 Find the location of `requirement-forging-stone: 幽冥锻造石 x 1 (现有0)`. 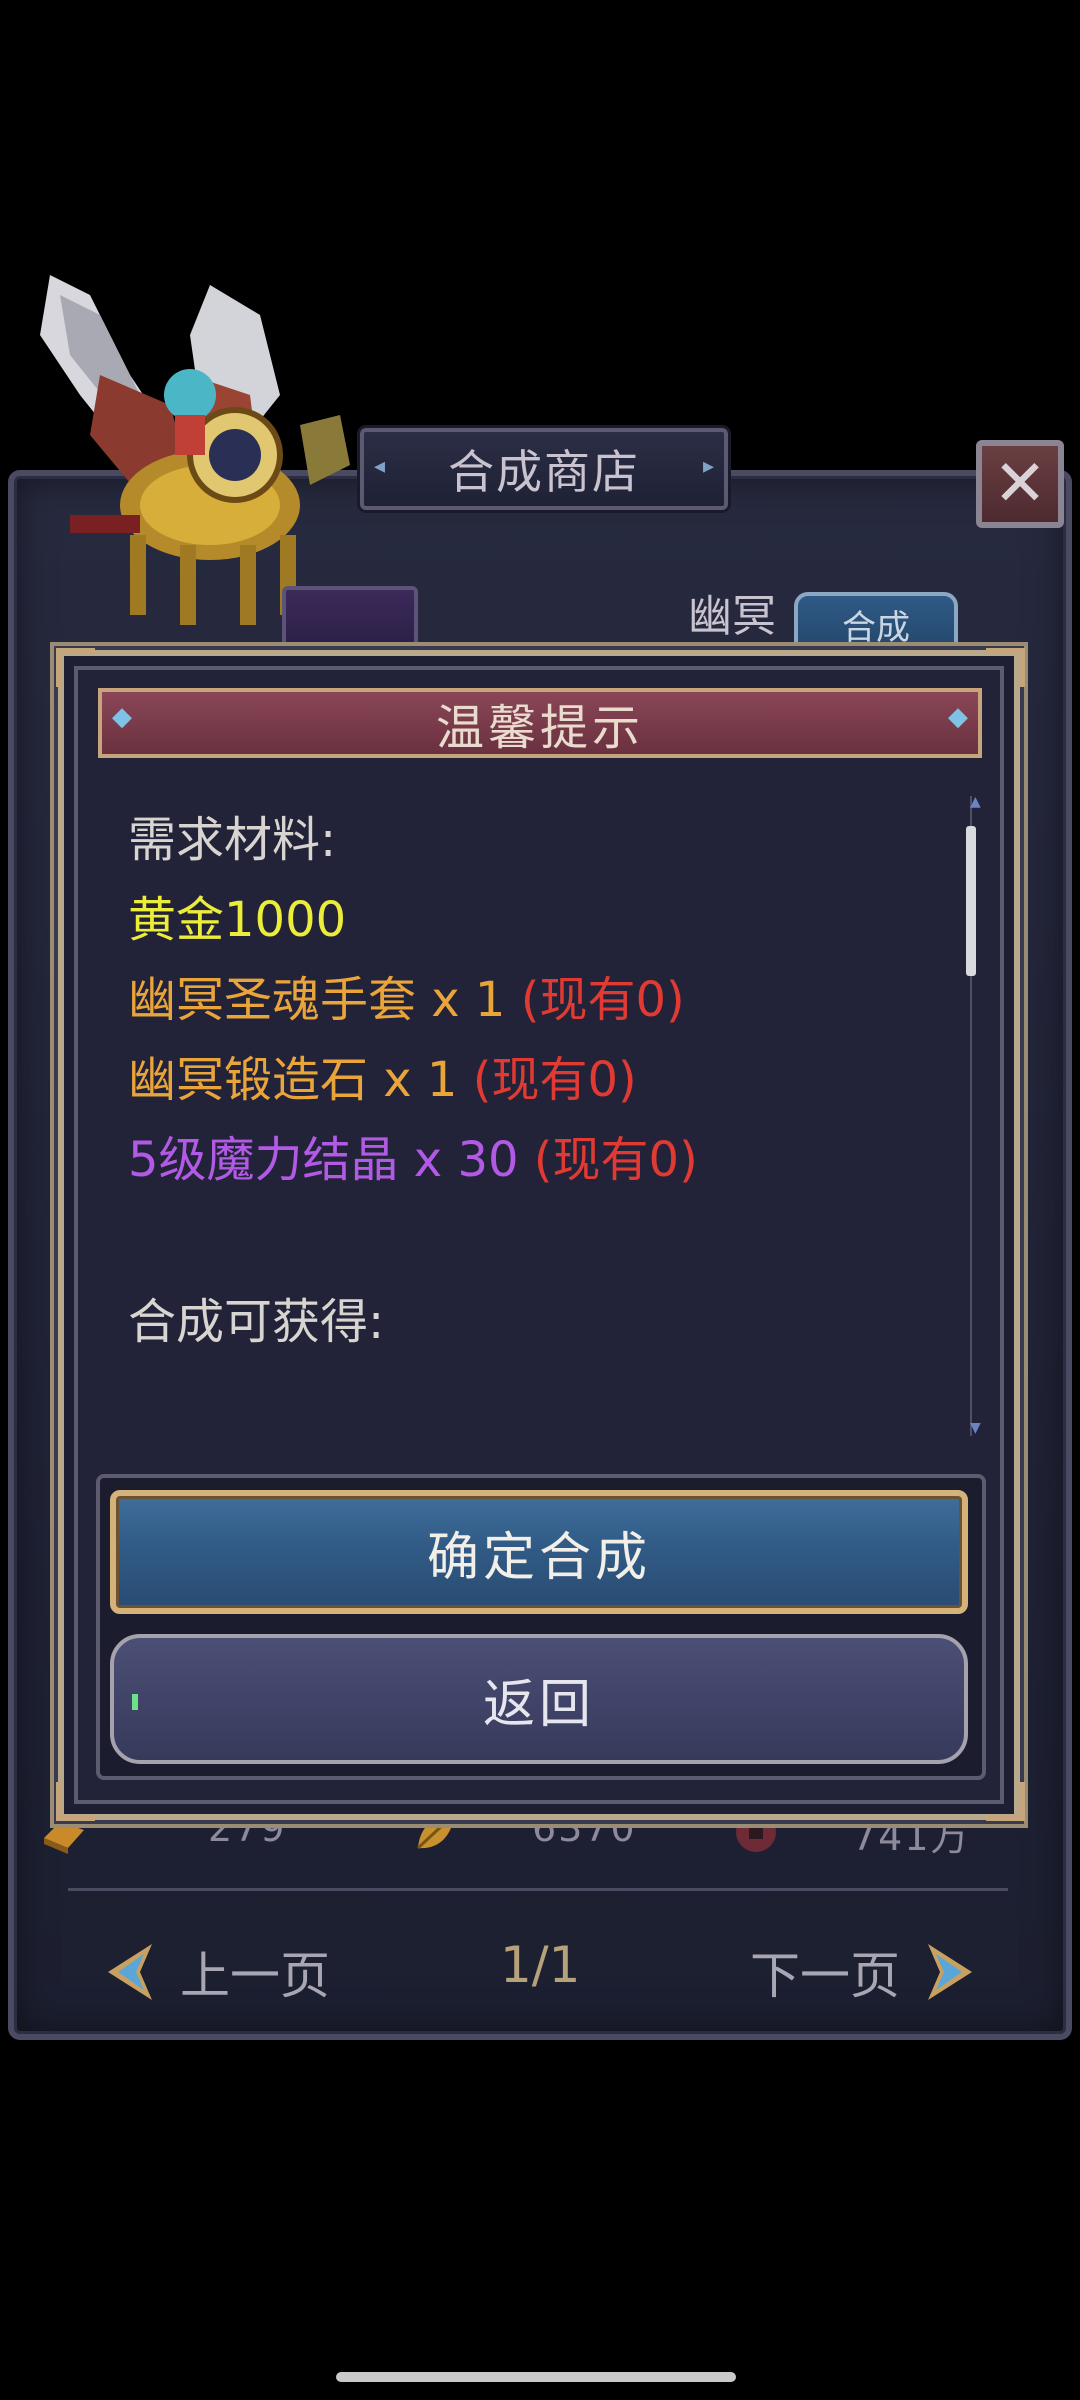

requirement-forging-stone: 幽冥锻造石 x 1 (现有0) is located at coordinates (382, 1080).